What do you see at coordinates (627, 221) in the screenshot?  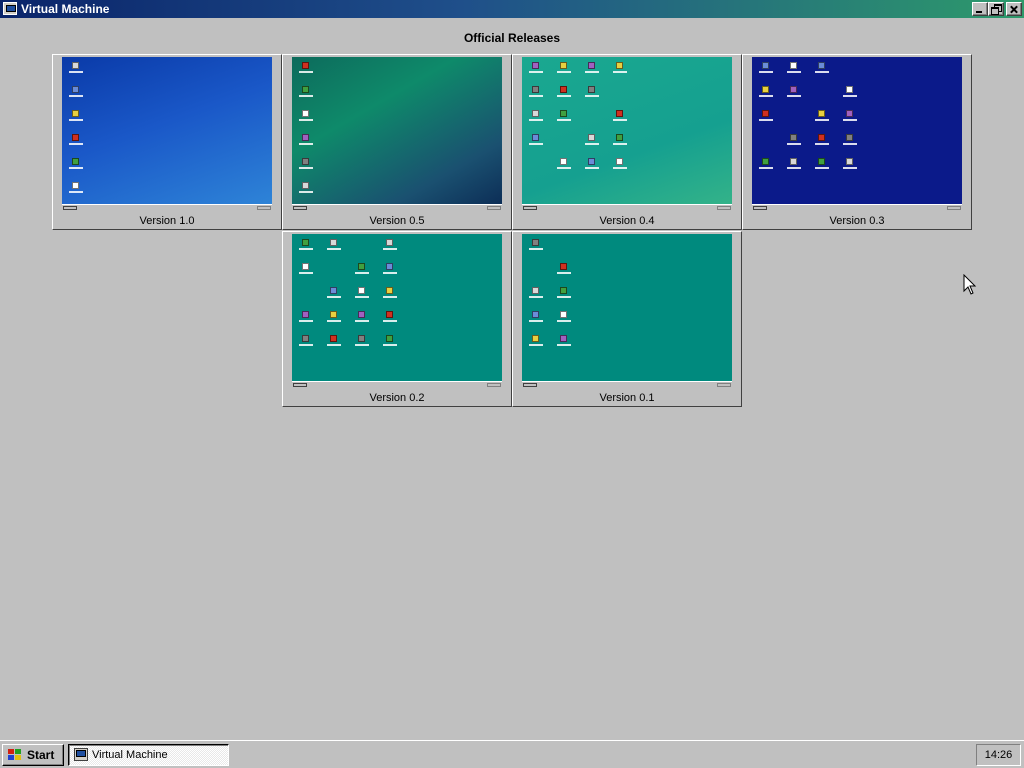 I see `release-label: Version 0.4` at bounding box center [627, 221].